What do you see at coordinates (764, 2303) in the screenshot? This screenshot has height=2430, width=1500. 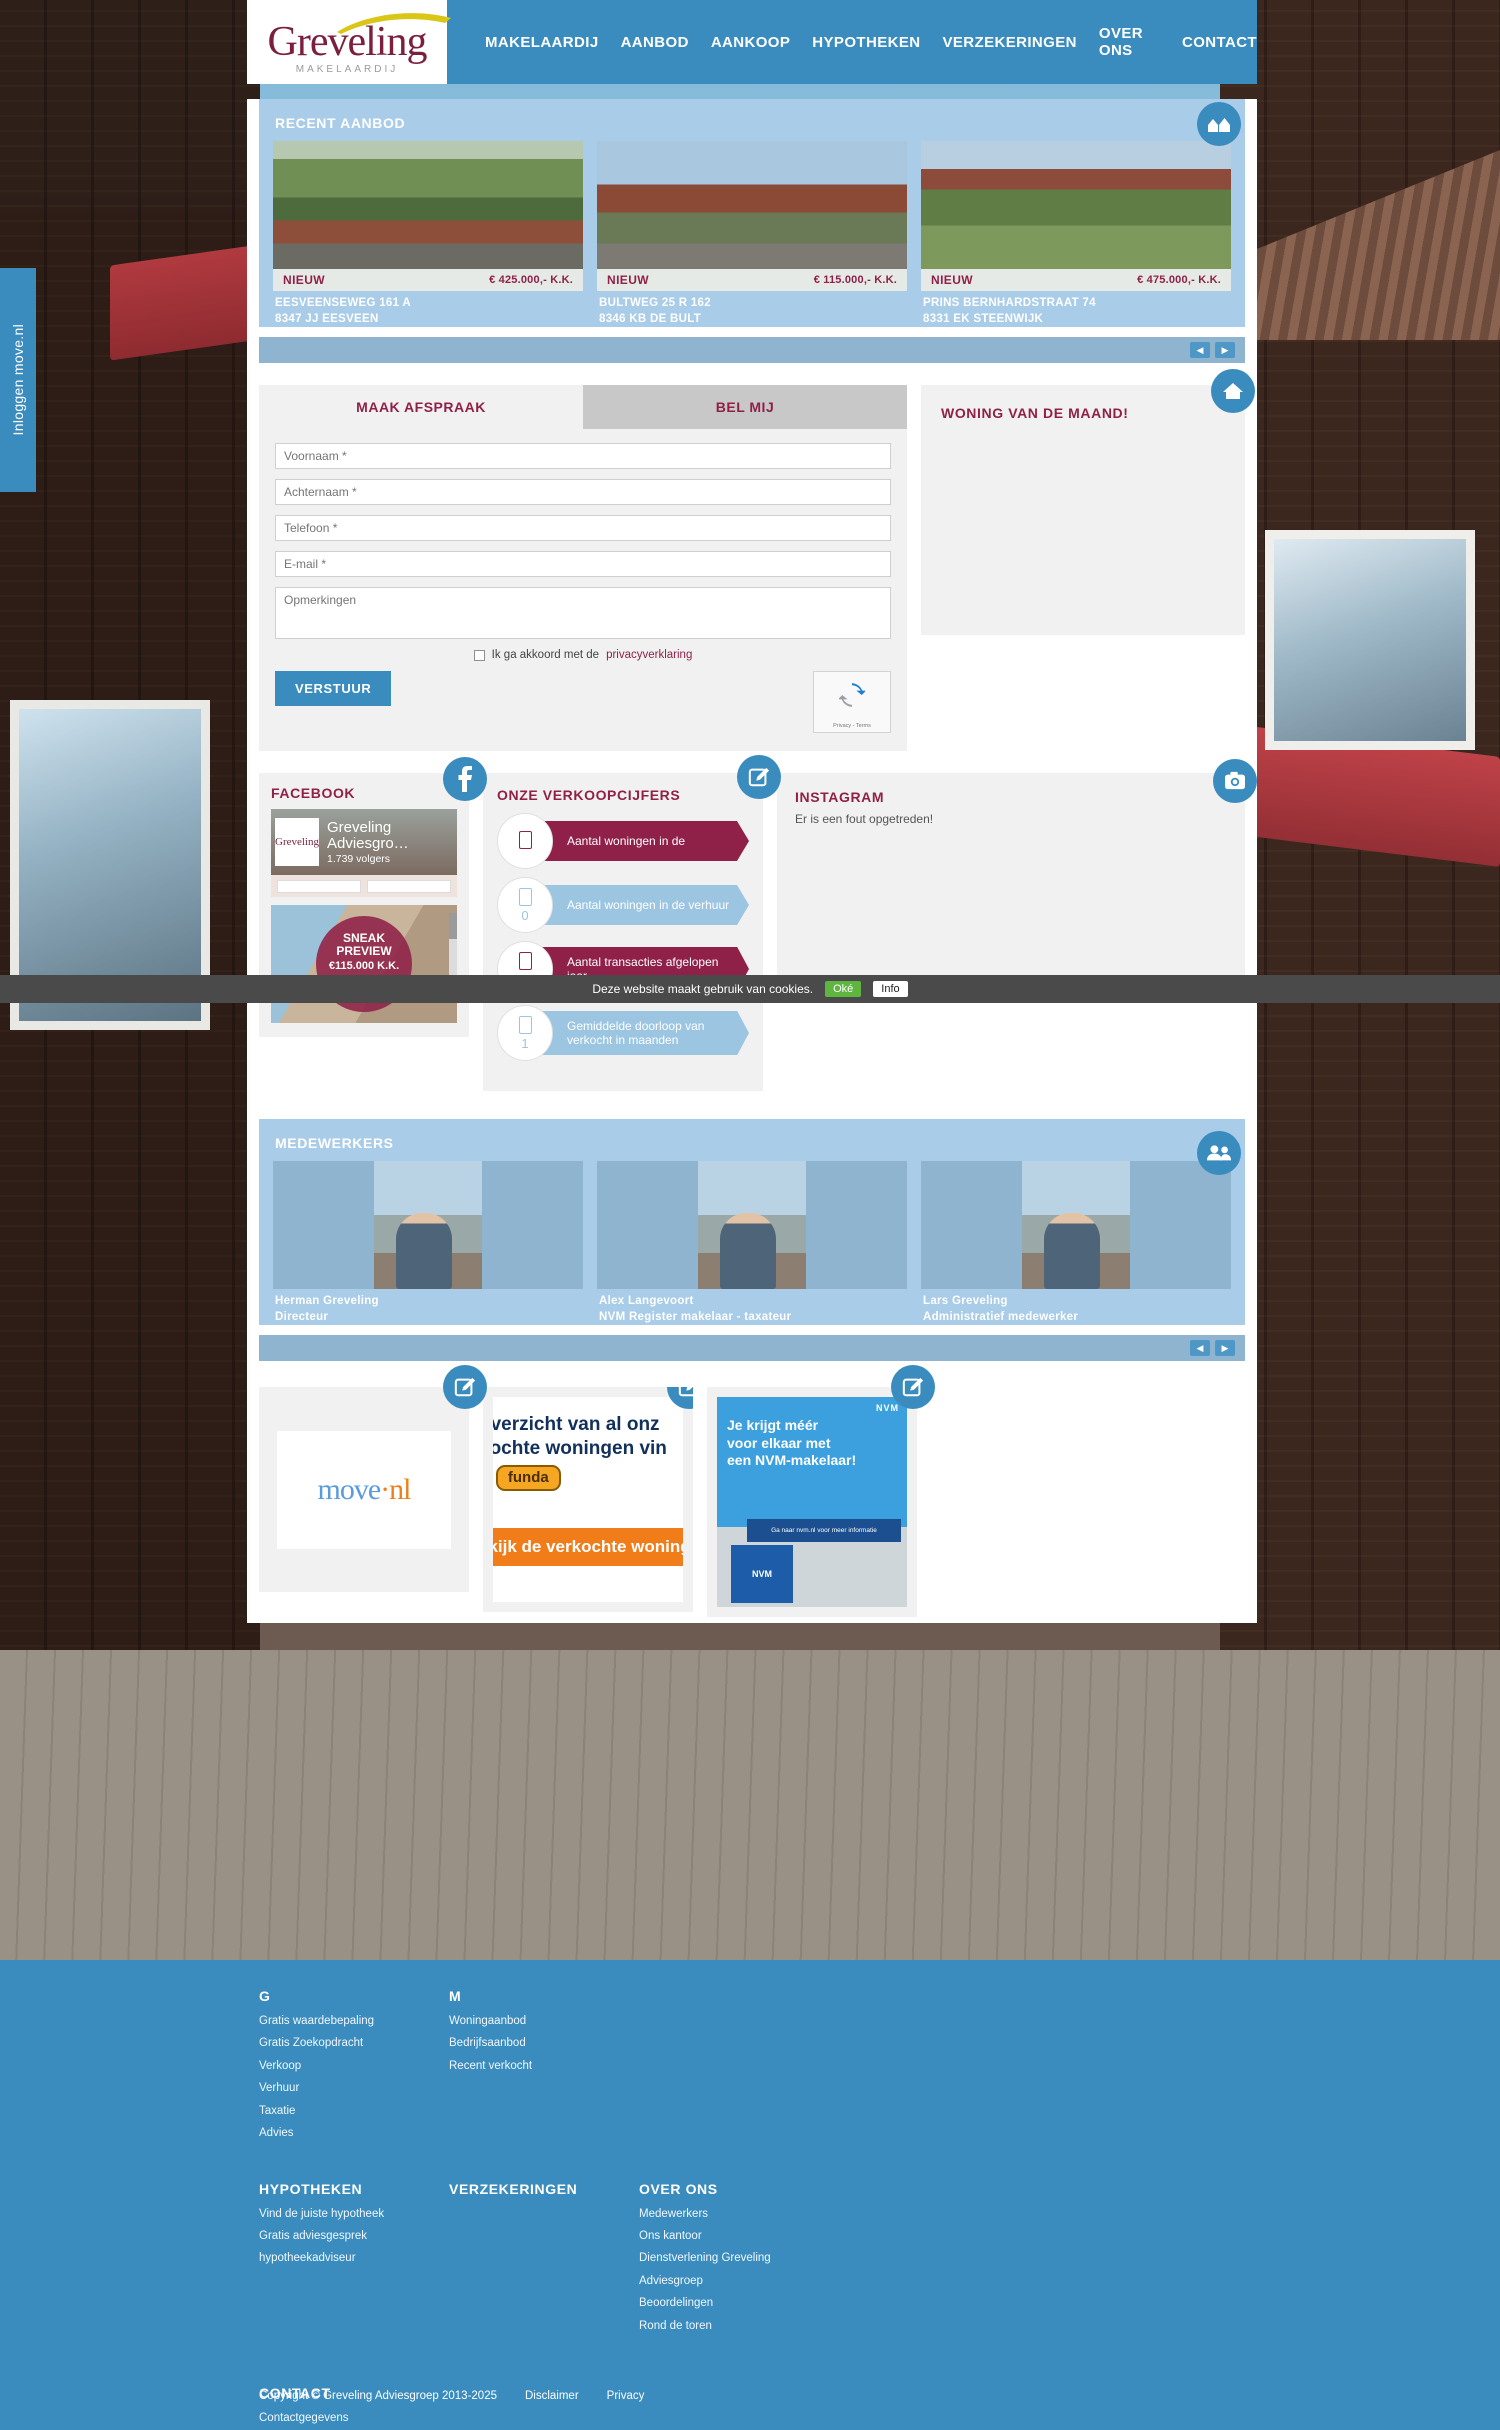 I see `footer-link: Beoordelingen` at bounding box center [764, 2303].